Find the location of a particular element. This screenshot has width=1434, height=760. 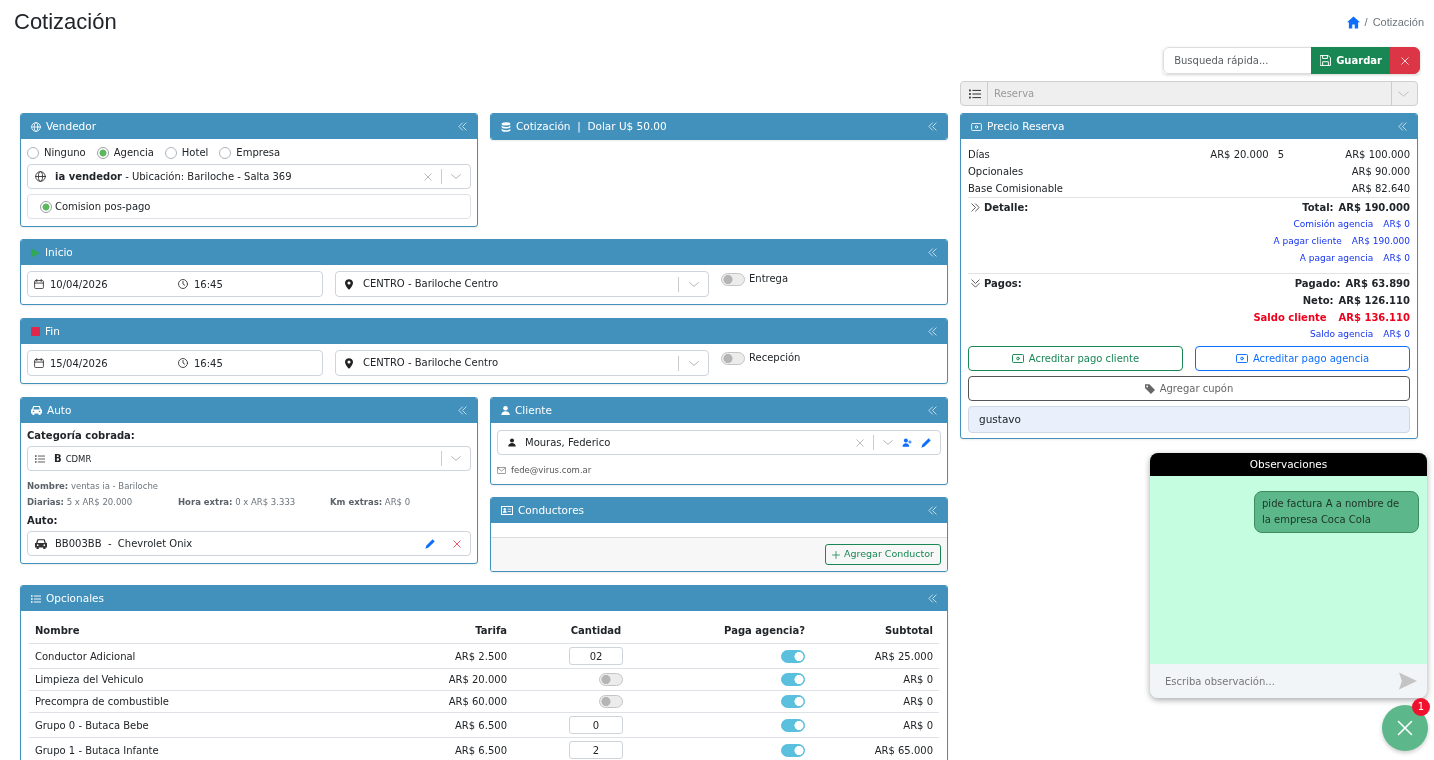

map-pin-icon is located at coordinates (349, 363).